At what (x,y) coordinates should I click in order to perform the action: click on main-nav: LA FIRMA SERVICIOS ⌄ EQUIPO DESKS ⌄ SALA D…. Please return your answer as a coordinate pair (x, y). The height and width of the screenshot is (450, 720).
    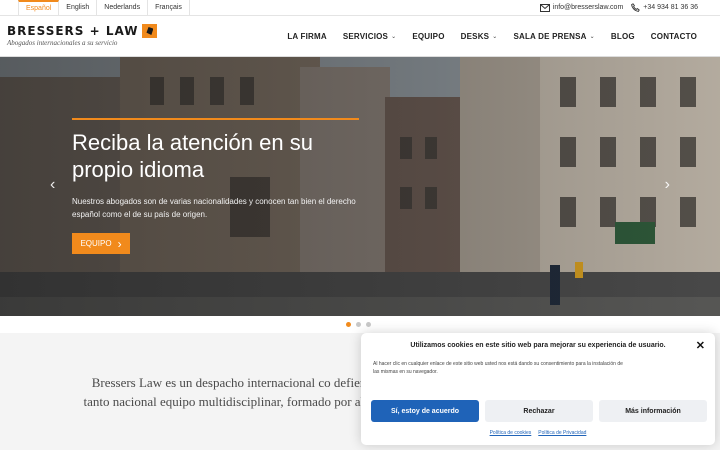
    Looking at the image, I should click on (492, 36).